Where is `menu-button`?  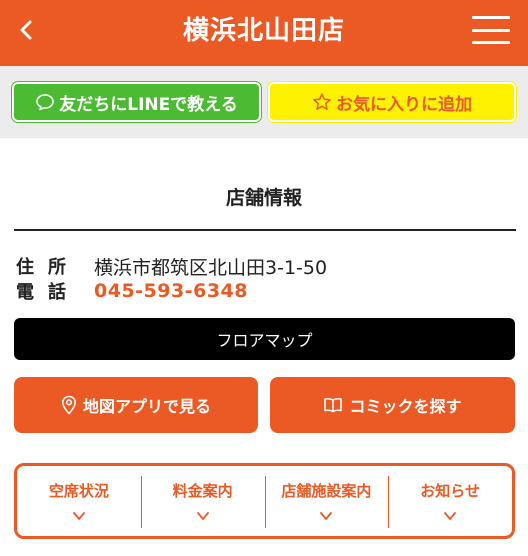
menu-button is located at coordinates (491, 30).